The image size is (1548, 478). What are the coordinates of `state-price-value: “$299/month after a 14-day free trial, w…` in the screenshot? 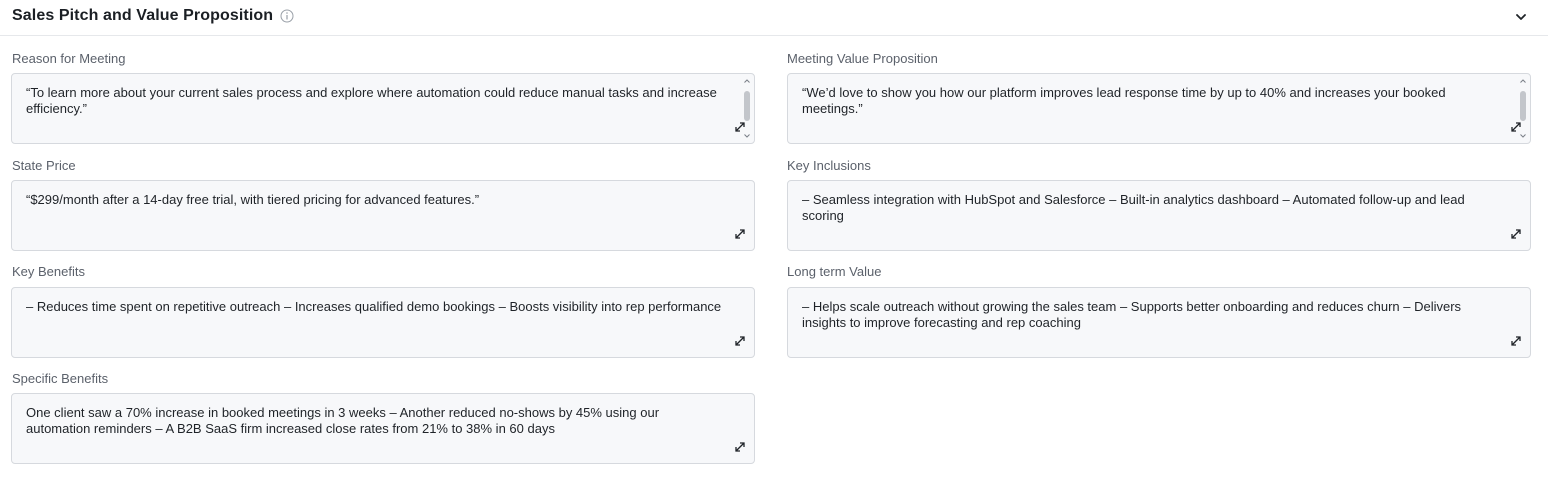 It's located at (375, 200).